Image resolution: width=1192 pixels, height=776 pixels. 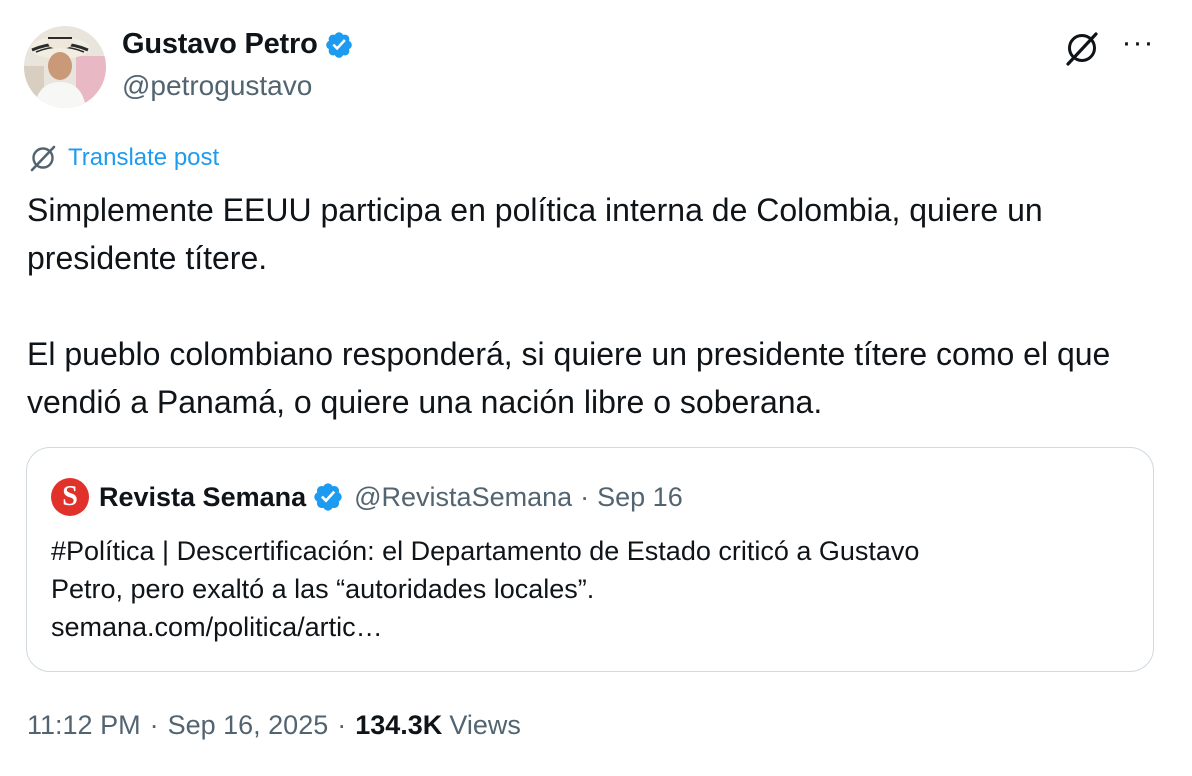 I want to click on quoted-post-date: Sep 16, so click(x=640, y=497).